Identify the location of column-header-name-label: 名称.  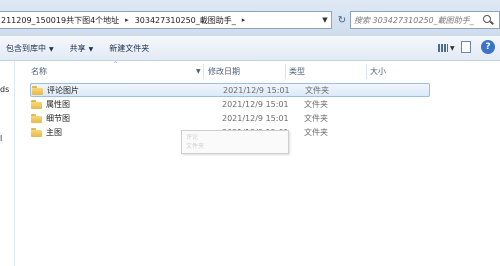
(39, 71).